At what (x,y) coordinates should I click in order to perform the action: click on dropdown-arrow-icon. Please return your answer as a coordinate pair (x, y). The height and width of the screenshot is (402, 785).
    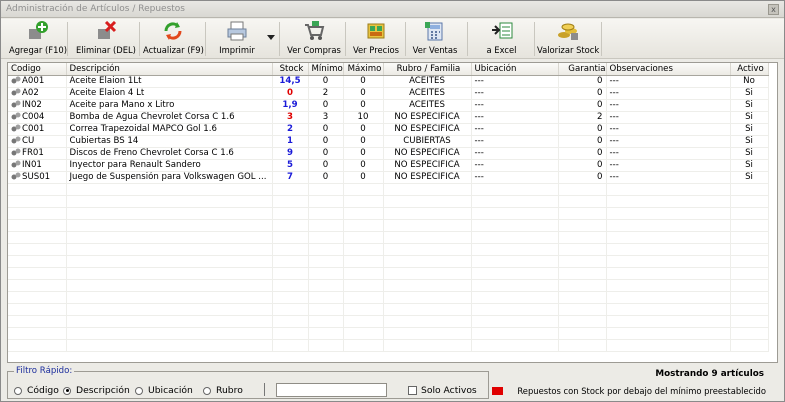
    Looking at the image, I should click on (271, 37).